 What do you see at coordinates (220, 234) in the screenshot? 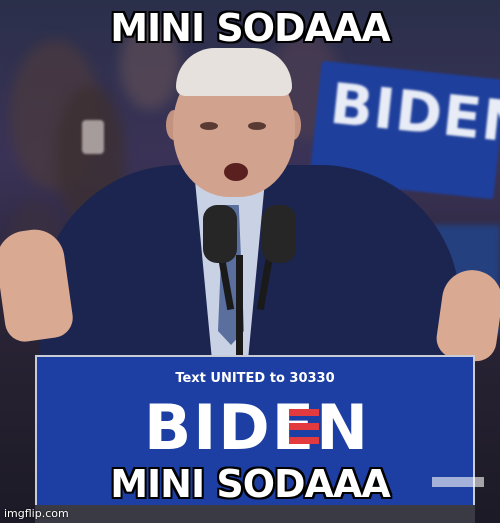
I see `microphone-left` at bounding box center [220, 234].